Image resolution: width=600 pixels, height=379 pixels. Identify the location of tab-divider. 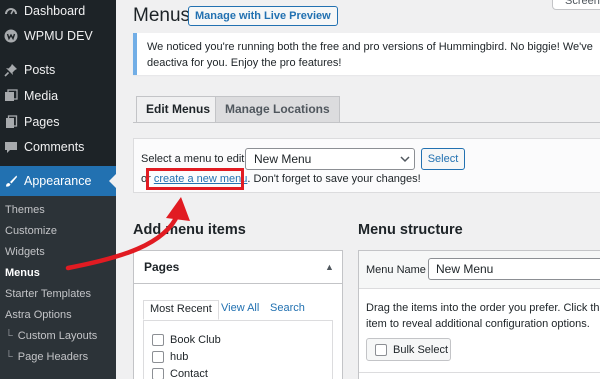
(366, 122).